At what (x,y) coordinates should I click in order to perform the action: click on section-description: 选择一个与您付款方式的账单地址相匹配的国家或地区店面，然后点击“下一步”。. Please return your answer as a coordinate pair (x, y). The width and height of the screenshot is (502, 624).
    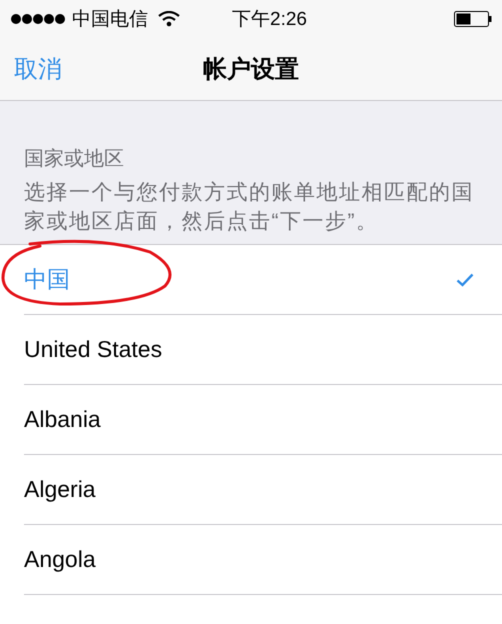
    Looking at the image, I should click on (249, 207).